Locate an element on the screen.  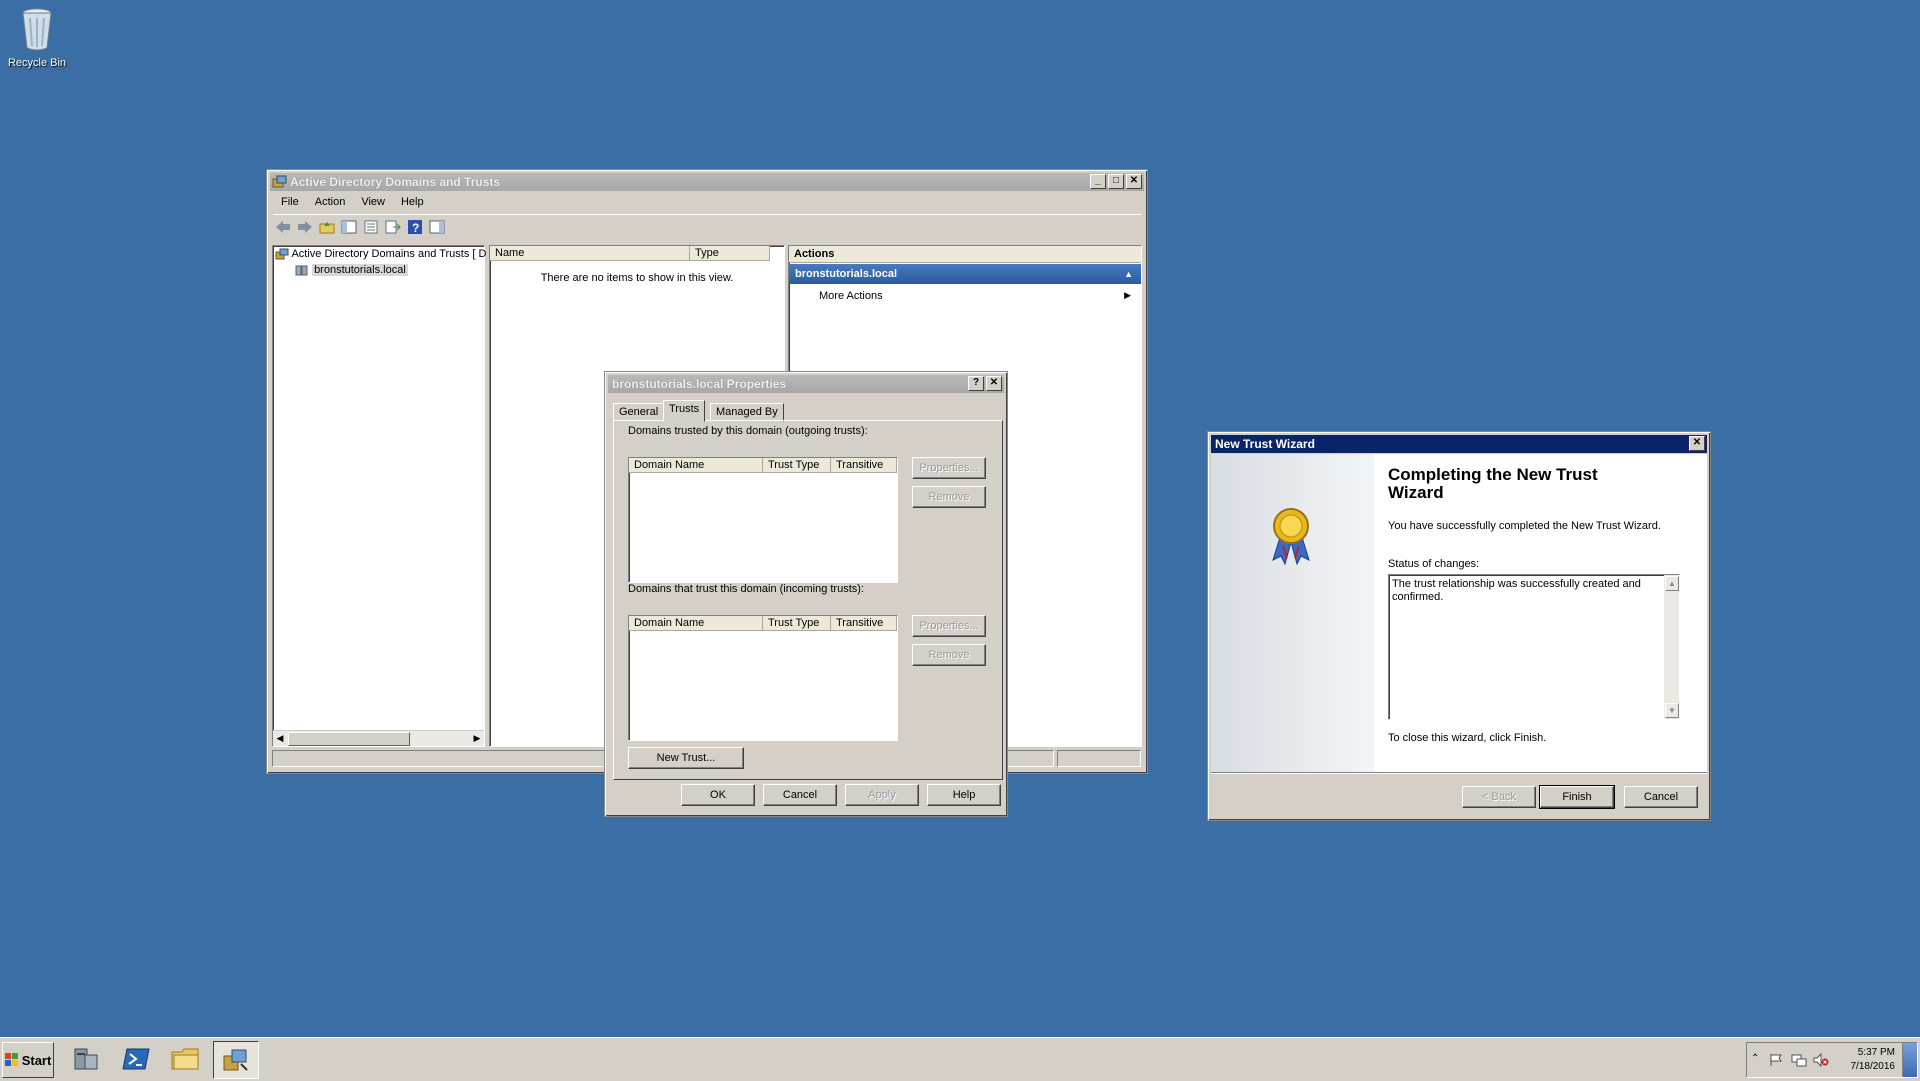
wizard-close-button: ✕ is located at coordinates (1697, 443).